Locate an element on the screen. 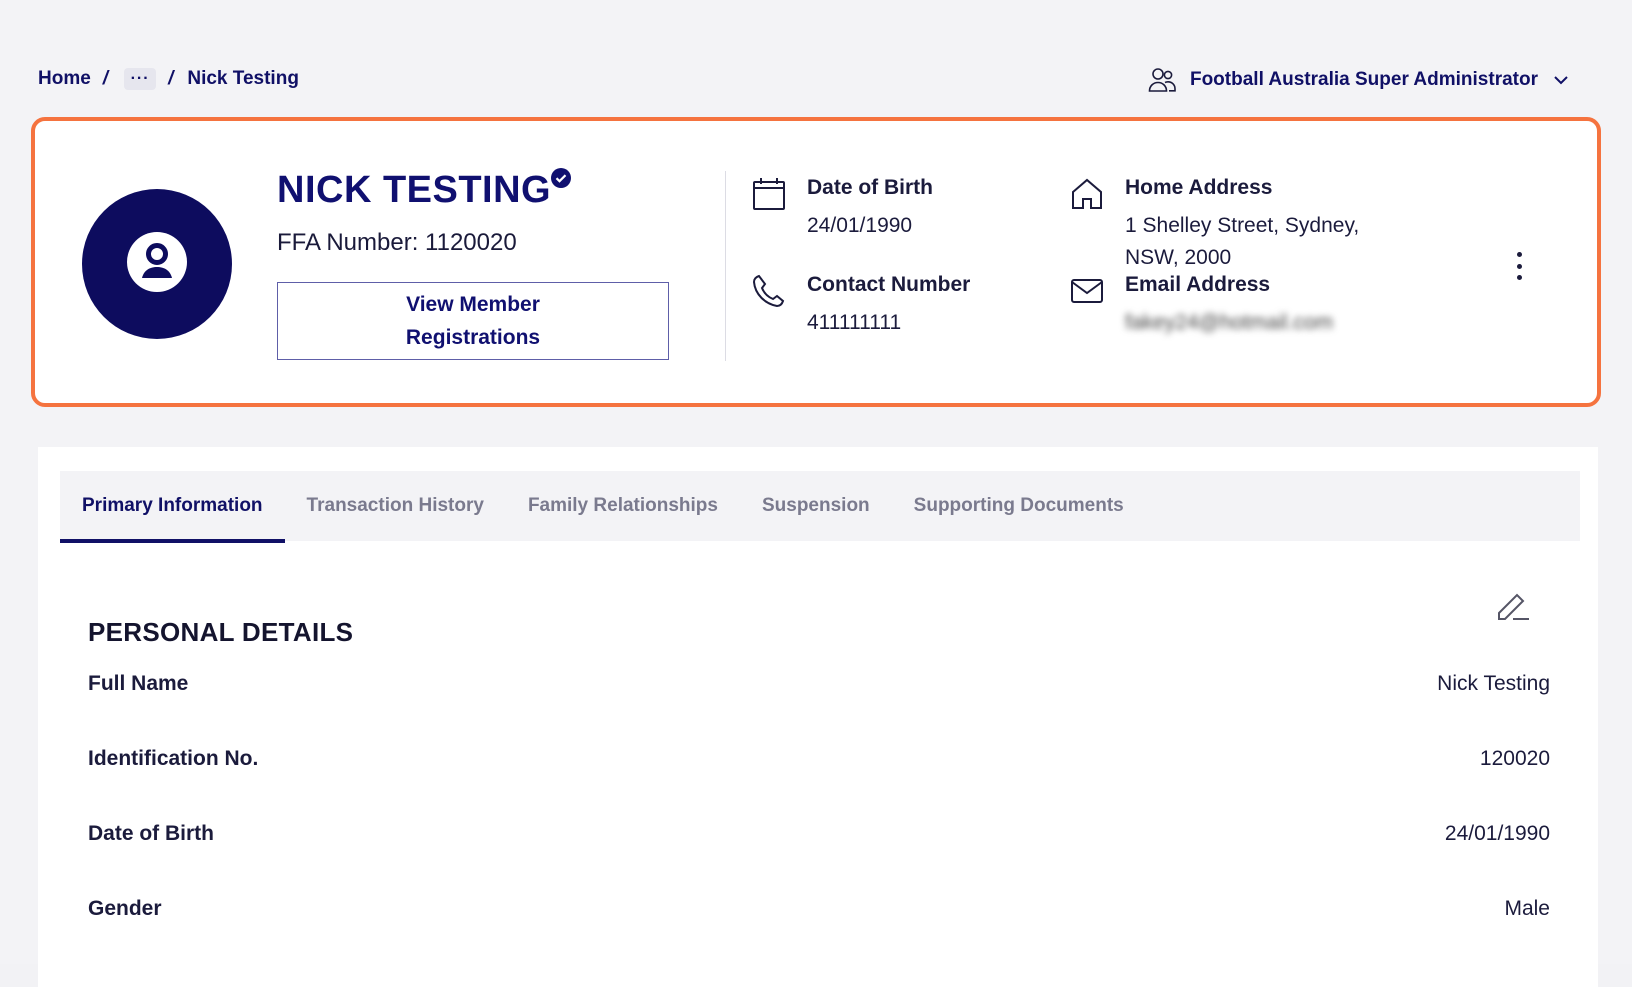 The width and height of the screenshot is (1632, 987). mail-icon is located at coordinates (1087, 293).